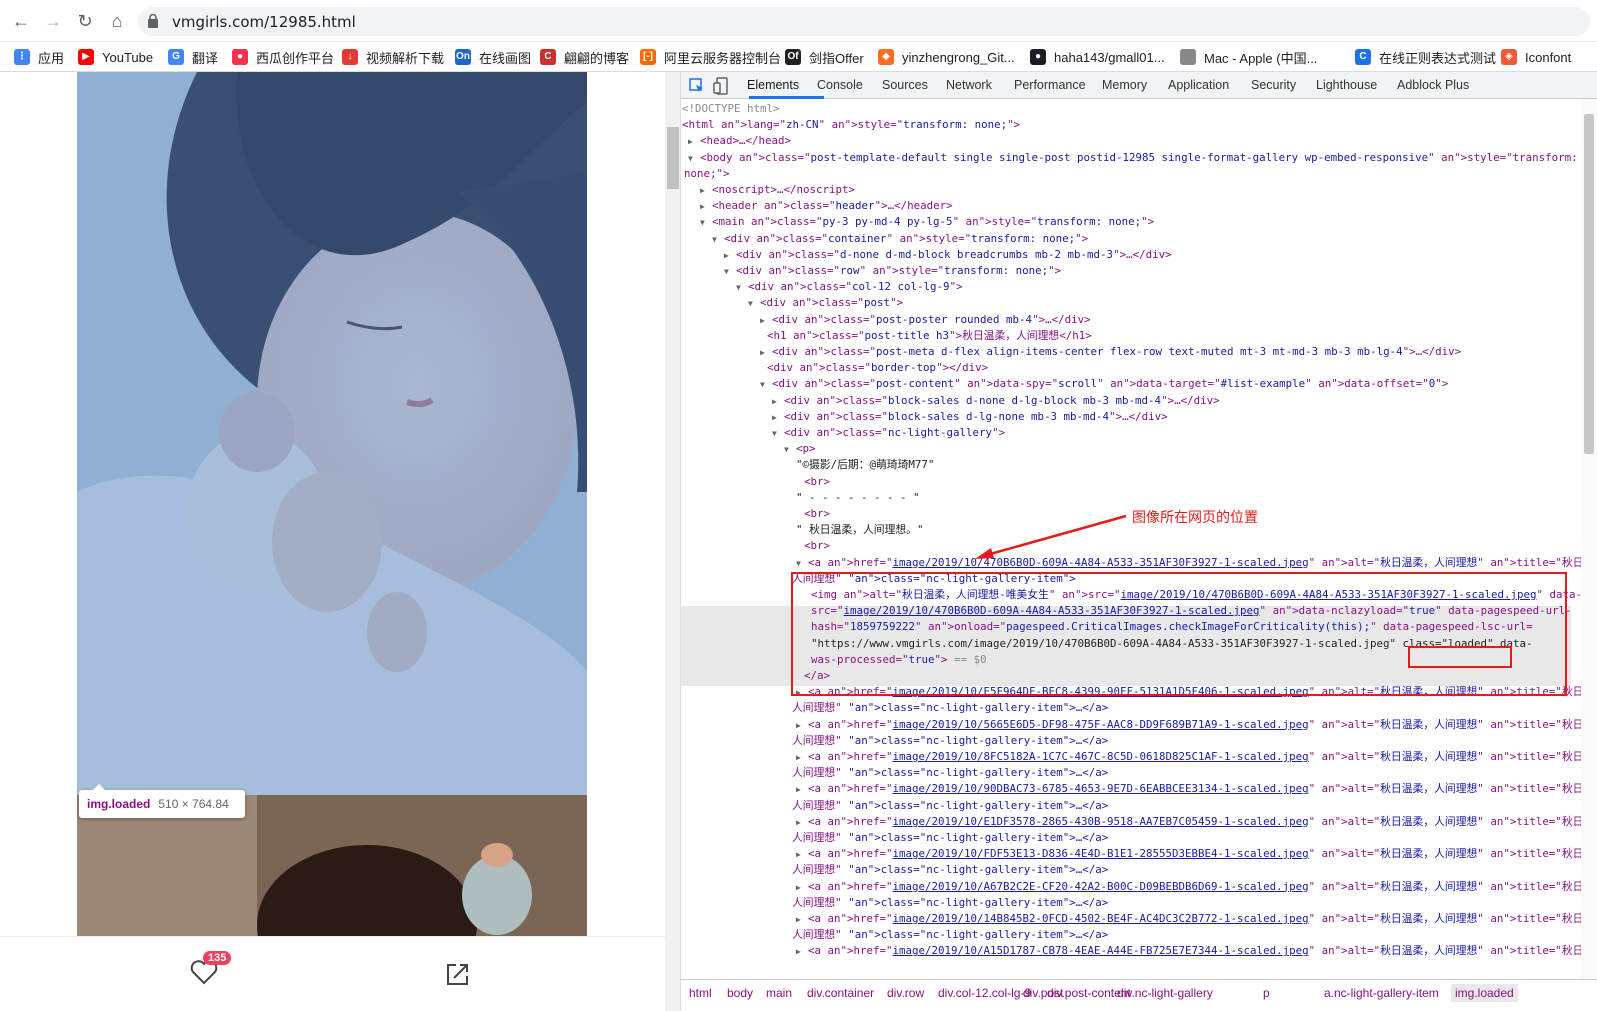  I want to click on dom-line: " - - - - - - - - ", so click(858, 498).